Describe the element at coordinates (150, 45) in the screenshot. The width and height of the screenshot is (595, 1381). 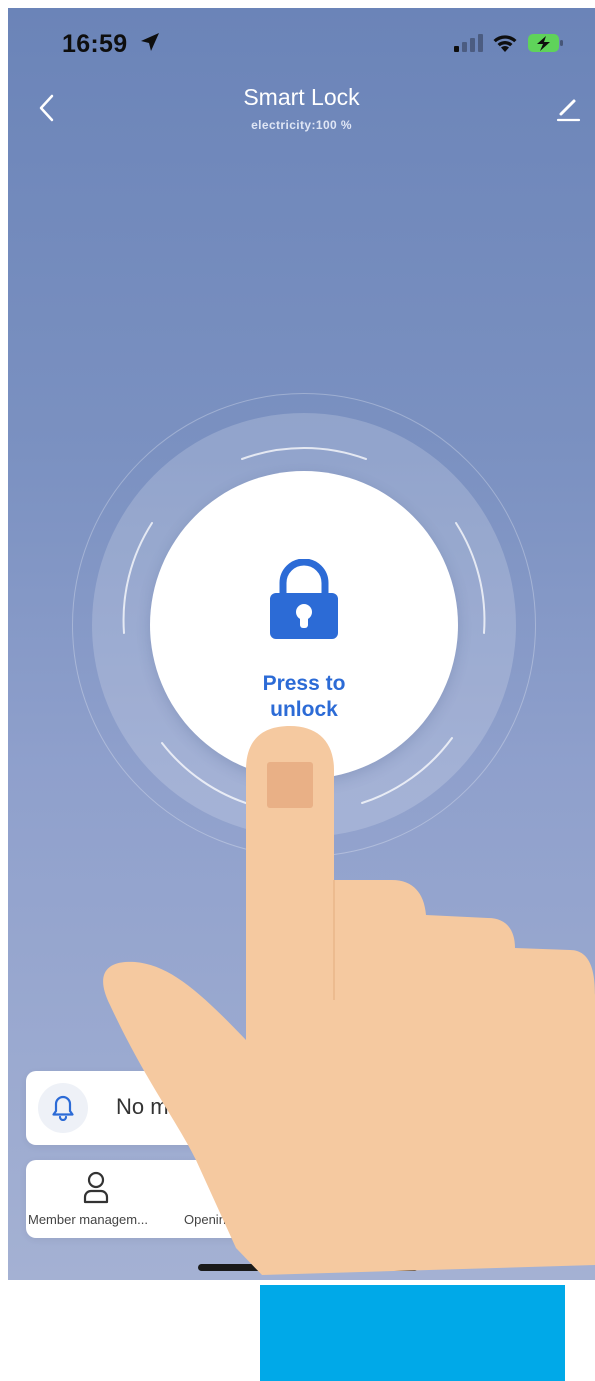
I see `location-arrow-icon` at that location.